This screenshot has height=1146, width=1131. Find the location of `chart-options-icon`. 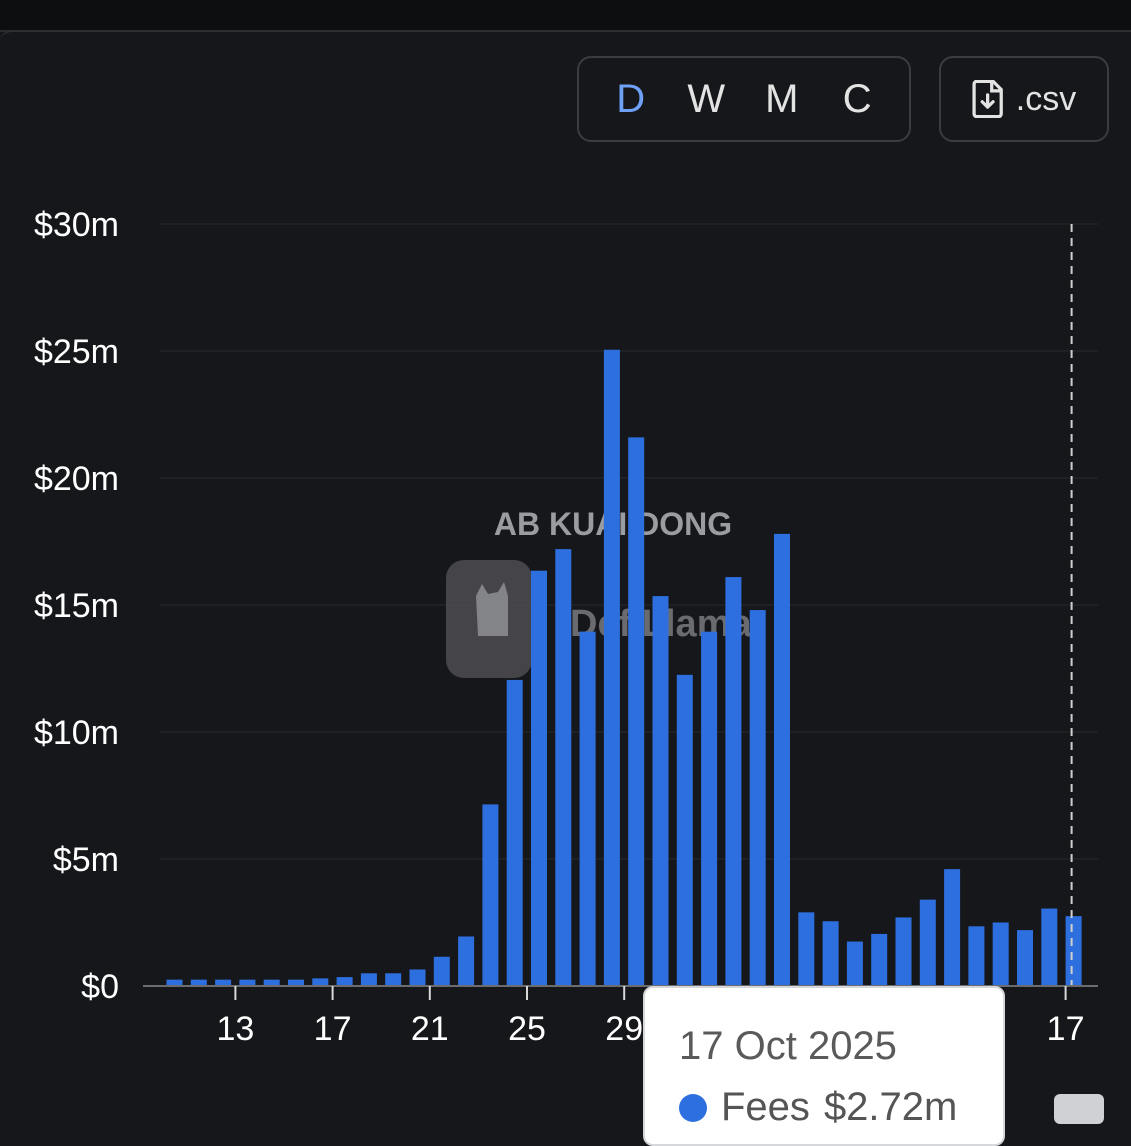

chart-options-icon is located at coordinates (1079, 1109).